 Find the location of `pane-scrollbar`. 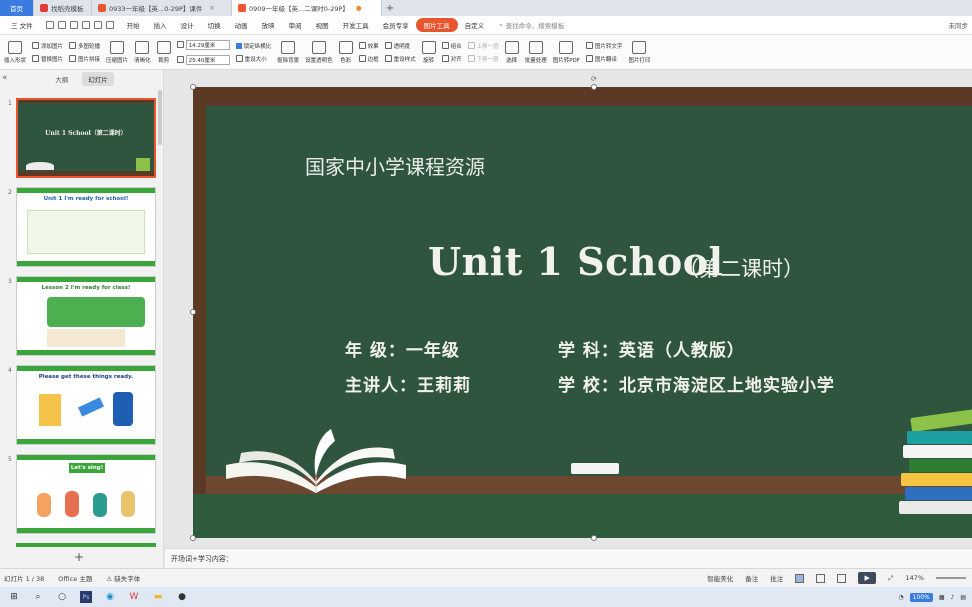

pane-scrollbar is located at coordinates (160, 117).